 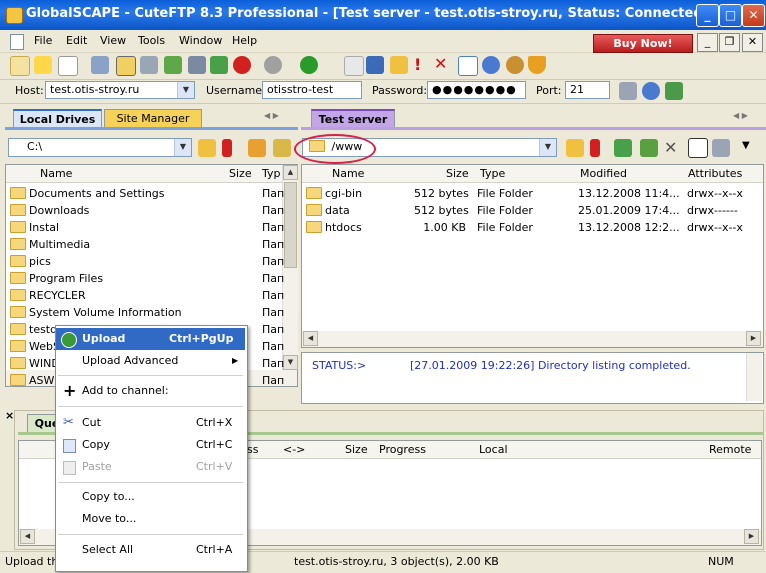 What do you see at coordinates (290, 225) in the screenshot?
I see `scroll-thumb` at bounding box center [290, 225].